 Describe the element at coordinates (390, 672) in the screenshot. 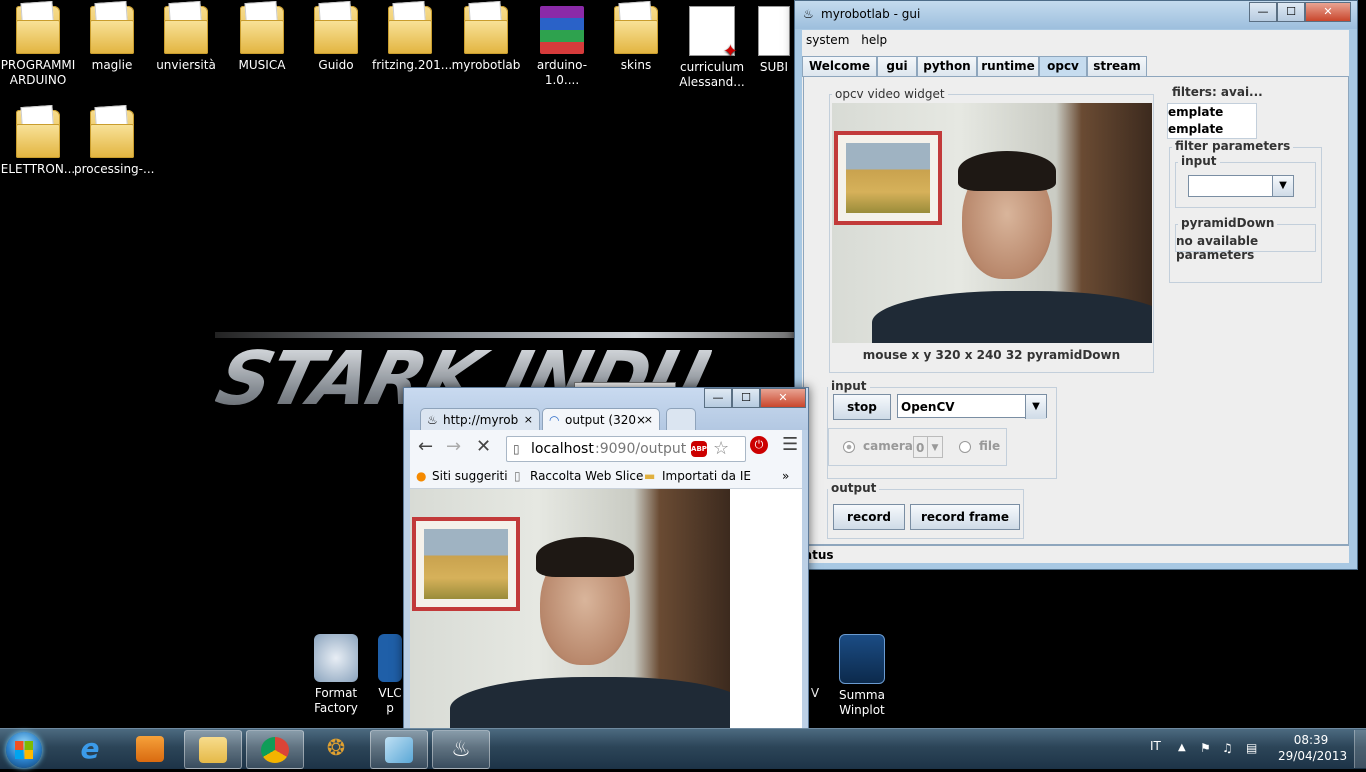

I see `desktop-icon-vlc: VLC p` at that location.